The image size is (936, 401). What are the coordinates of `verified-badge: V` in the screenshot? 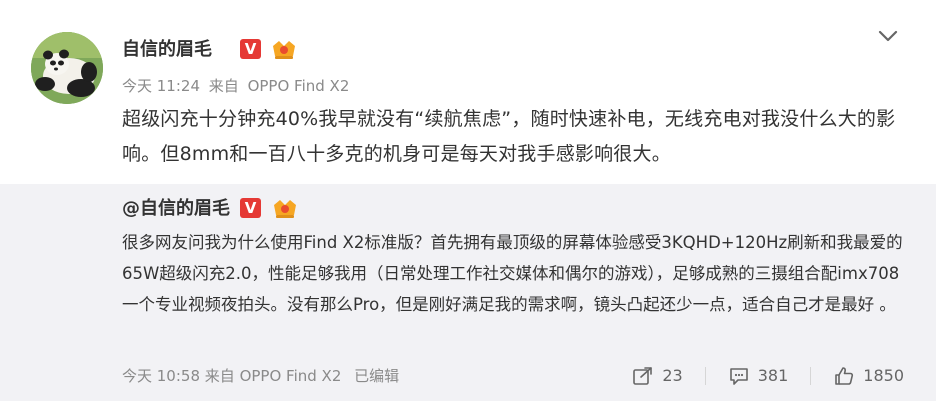 It's located at (250, 49).